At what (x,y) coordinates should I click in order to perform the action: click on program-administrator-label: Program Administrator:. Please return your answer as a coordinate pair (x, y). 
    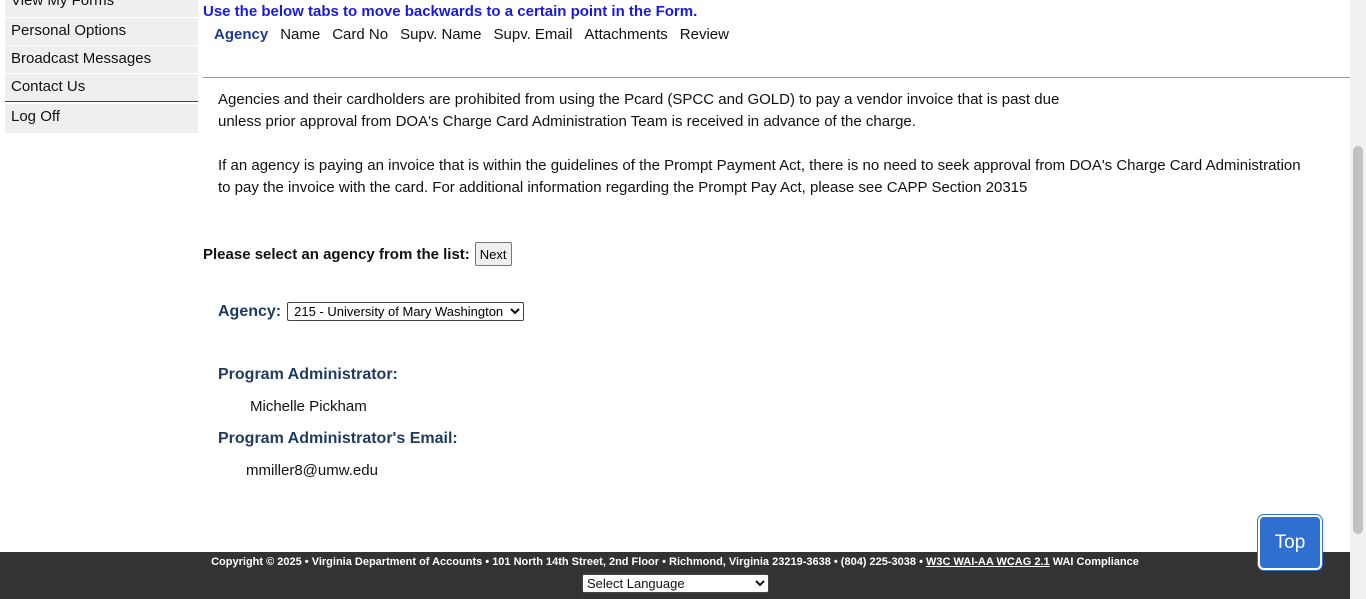
    Looking at the image, I should click on (308, 374).